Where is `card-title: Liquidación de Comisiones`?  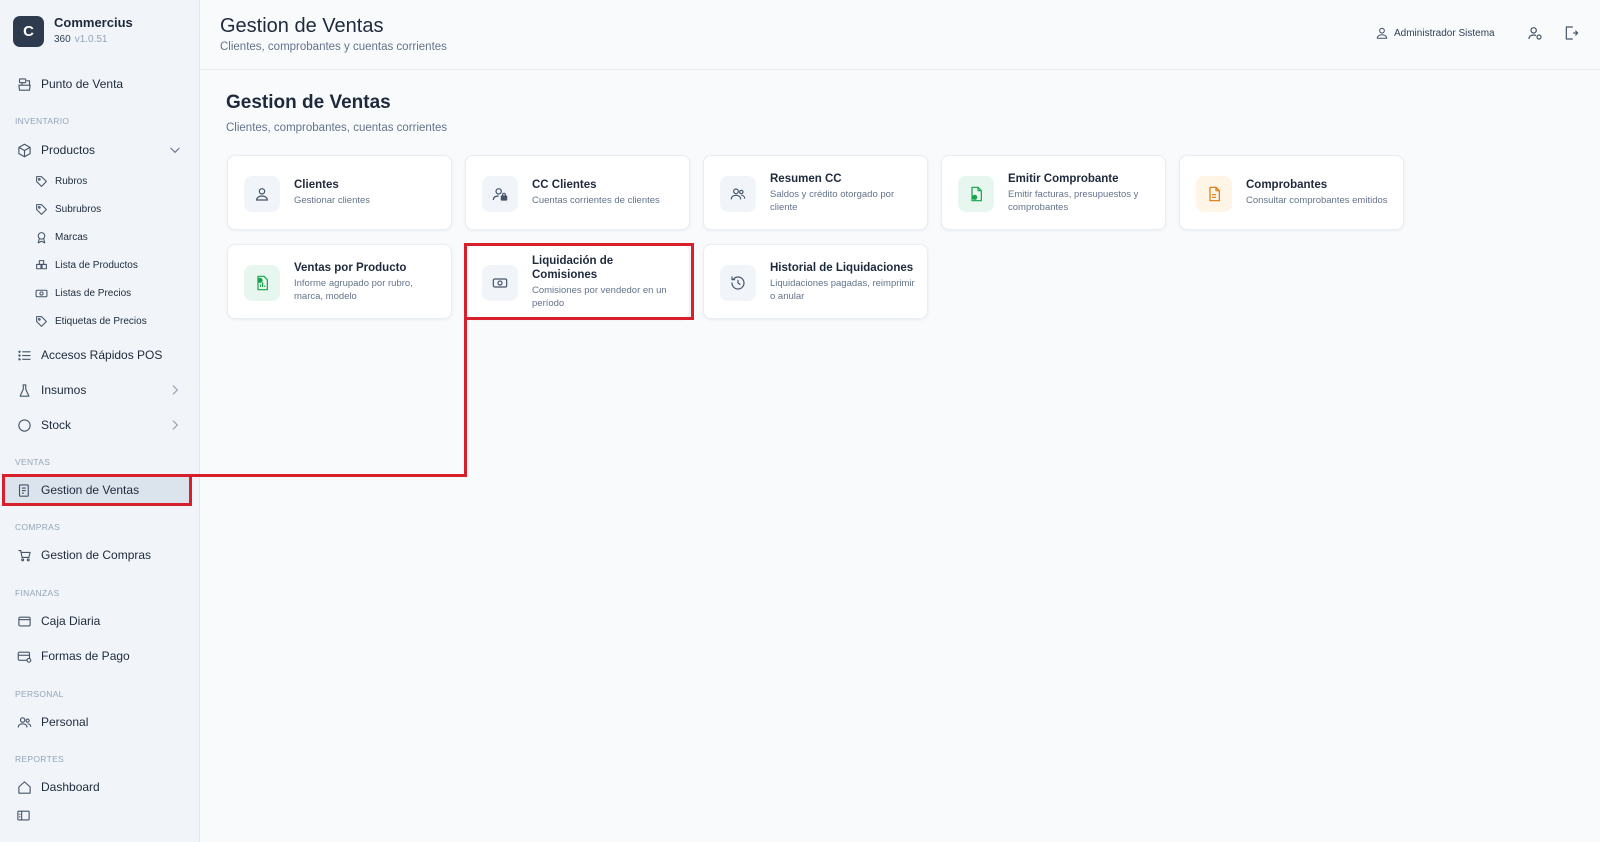
card-title: Liquidación de Comisiones is located at coordinates (573, 267).